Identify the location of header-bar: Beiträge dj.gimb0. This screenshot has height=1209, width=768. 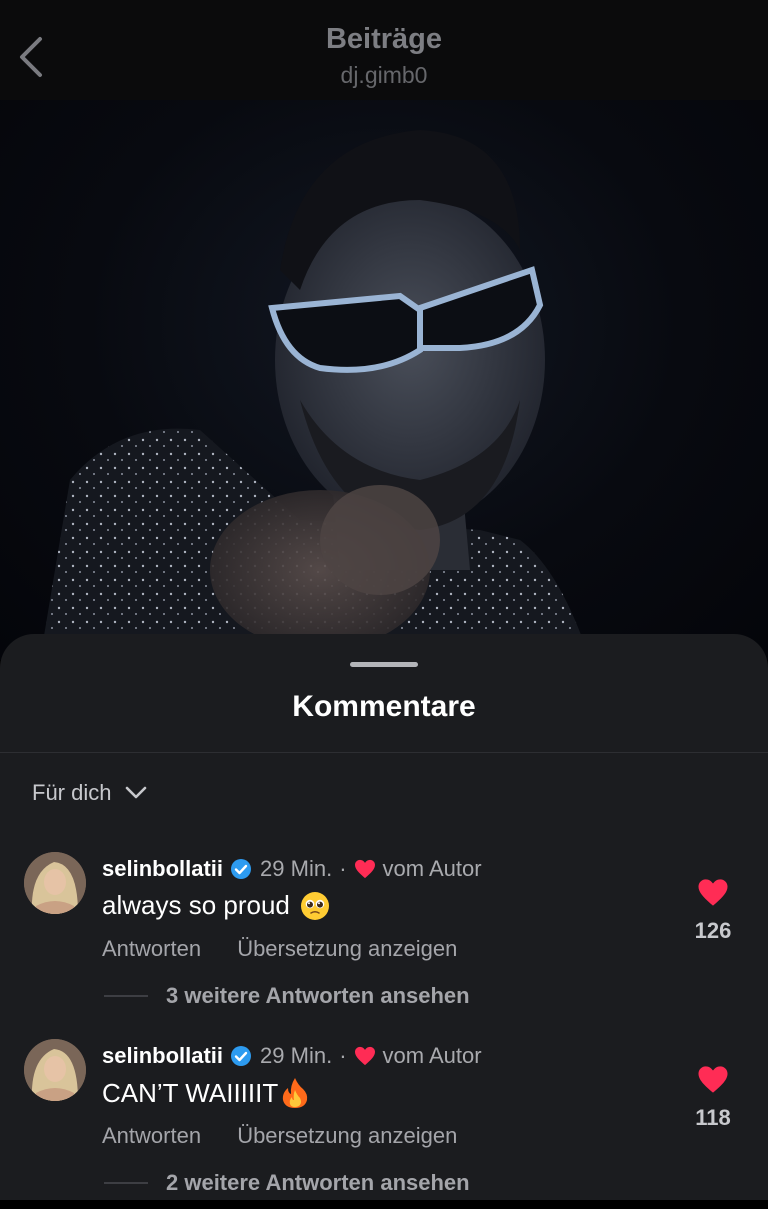
(384, 50).